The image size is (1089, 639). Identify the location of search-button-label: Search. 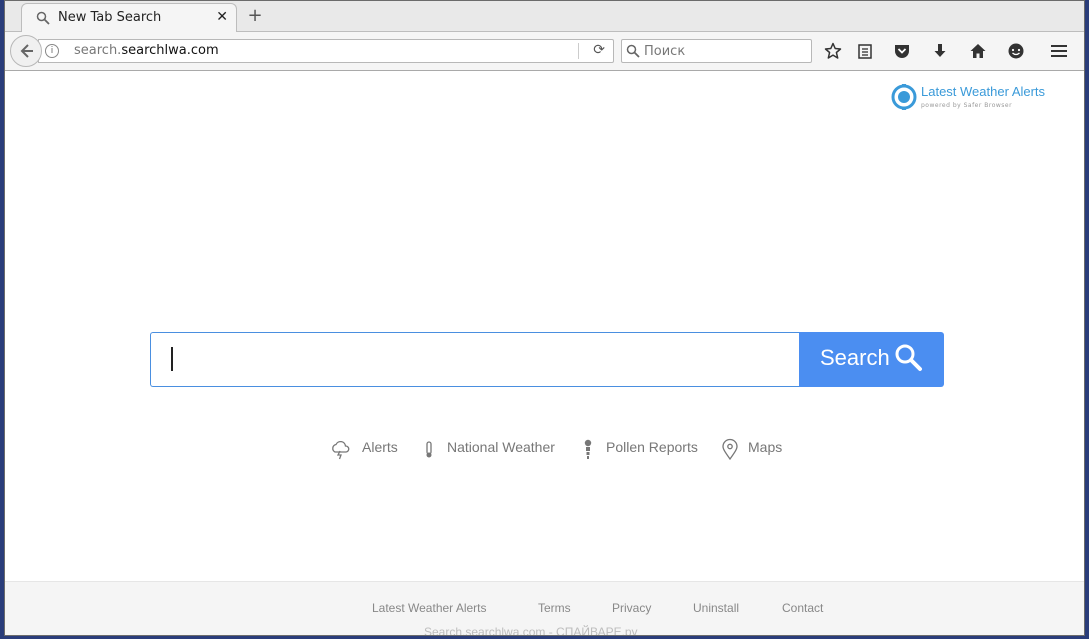
(855, 357).